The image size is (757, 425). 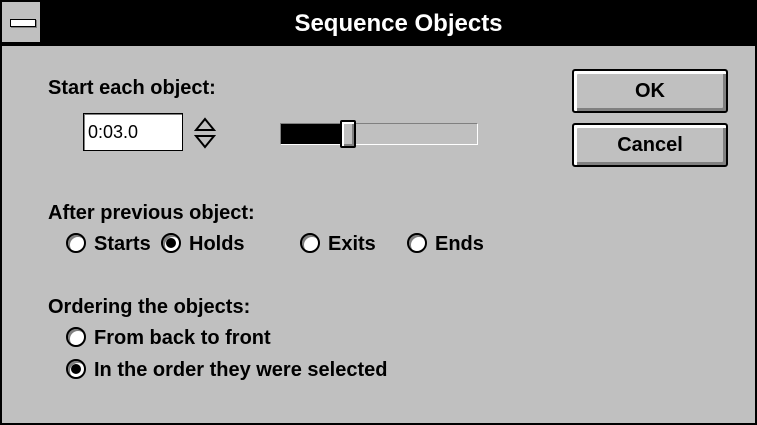 I want to click on radio-holds: Holds, so click(x=203, y=244).